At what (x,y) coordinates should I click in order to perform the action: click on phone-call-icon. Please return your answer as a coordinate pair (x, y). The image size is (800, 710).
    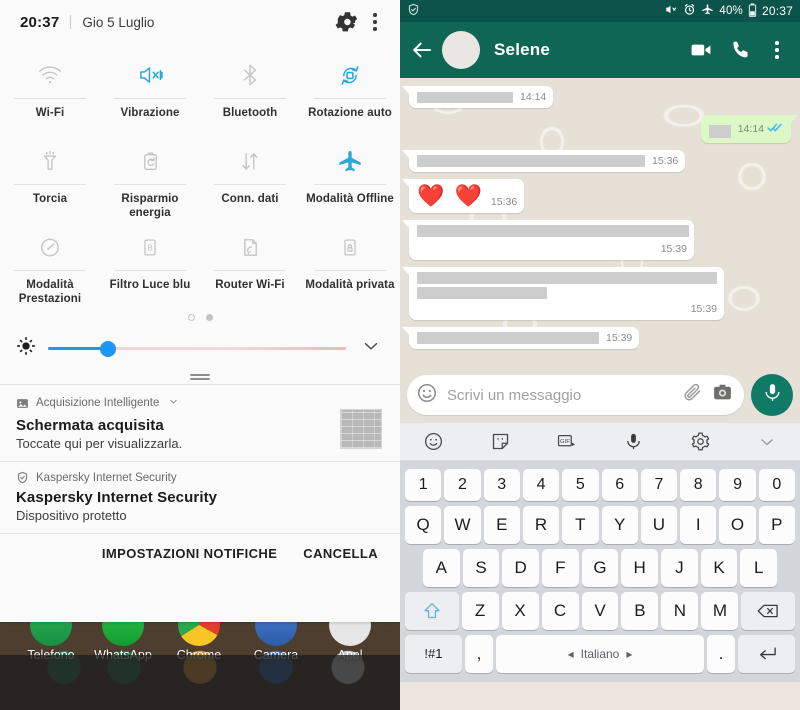
    Looking at the image, I should click on (741, 50).